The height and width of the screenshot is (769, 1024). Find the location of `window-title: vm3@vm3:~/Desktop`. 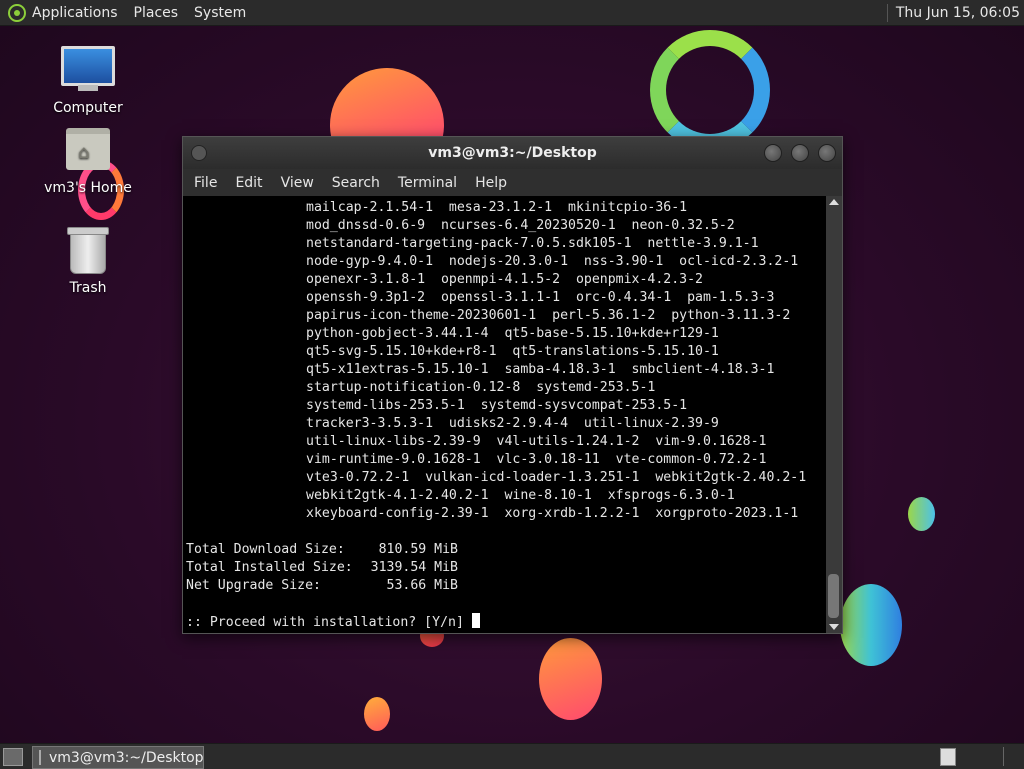

window-title: vm3@vm3:~/Desktop is located at coordinates (512, 153).